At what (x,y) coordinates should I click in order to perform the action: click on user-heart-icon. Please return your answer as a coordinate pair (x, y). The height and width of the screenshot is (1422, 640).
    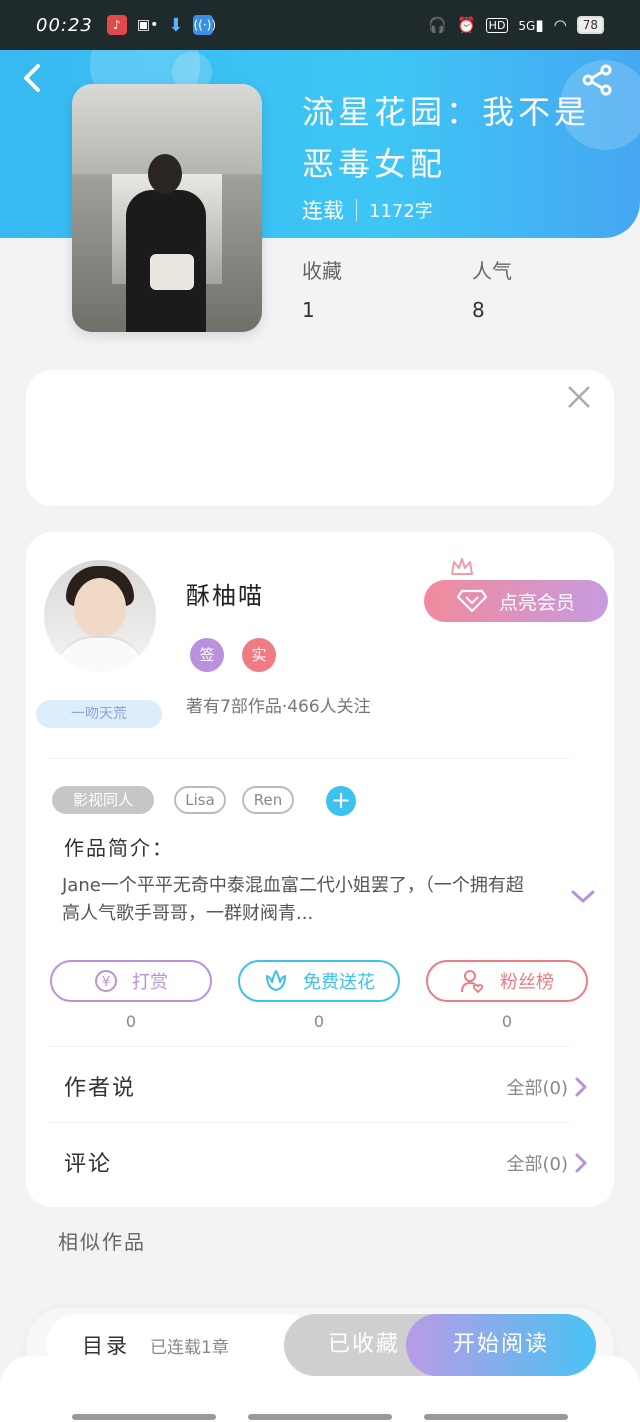
    Looking at the image, I should click on (472, 982).